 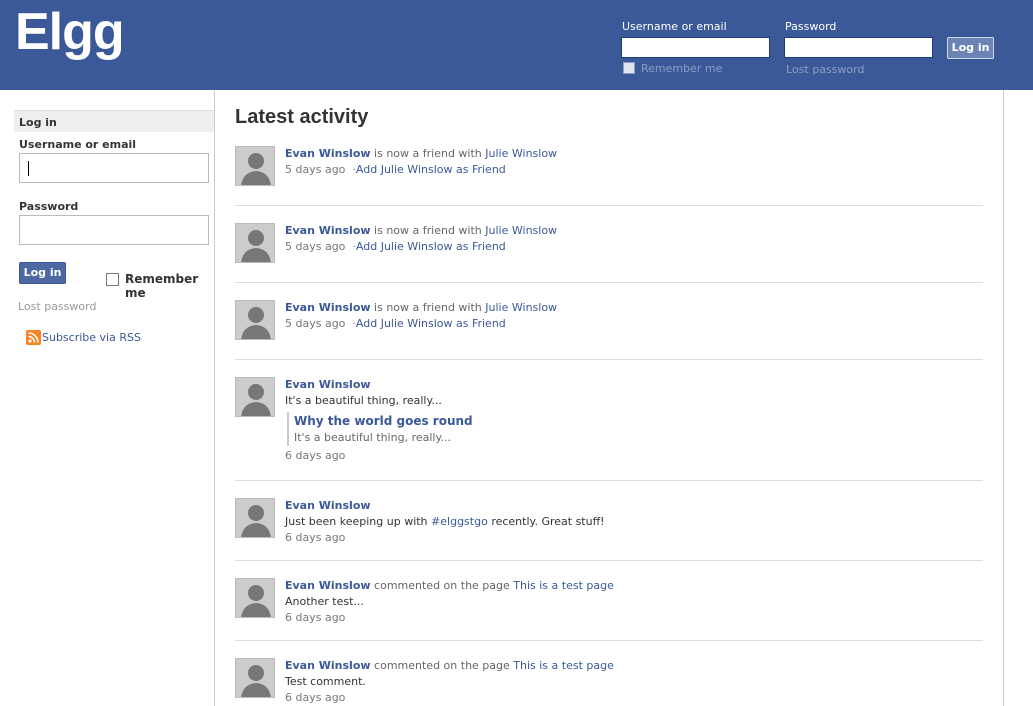 What do you see at coordinates (57, 306) in the screenshot?
I see `sidebar-lost-password-link: Lost password` at bounding box center [57, 306].